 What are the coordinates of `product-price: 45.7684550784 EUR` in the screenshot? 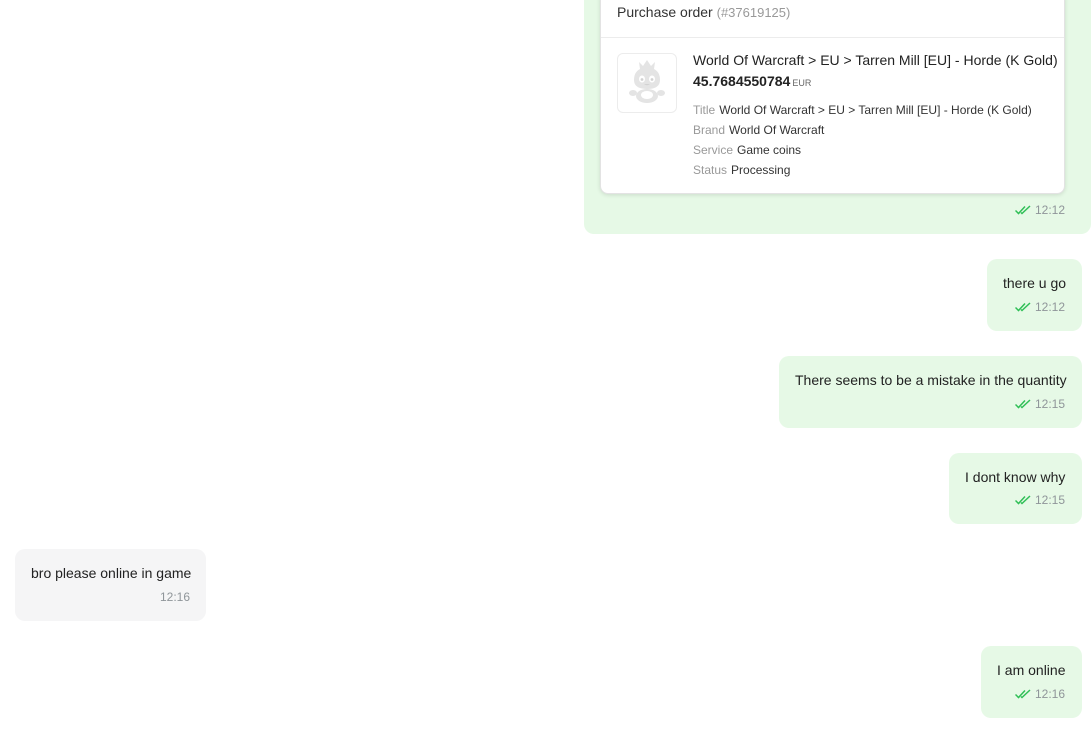 It's located at (752, 81).